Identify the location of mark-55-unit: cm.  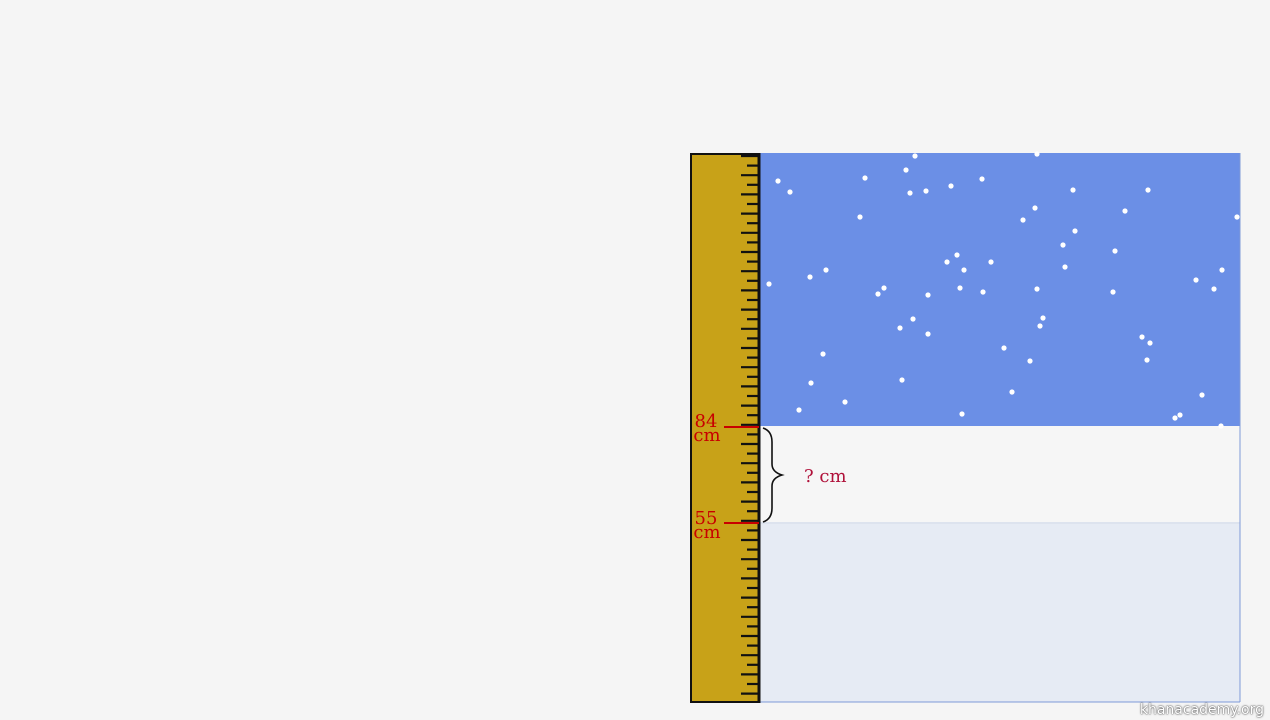
(706, 532).